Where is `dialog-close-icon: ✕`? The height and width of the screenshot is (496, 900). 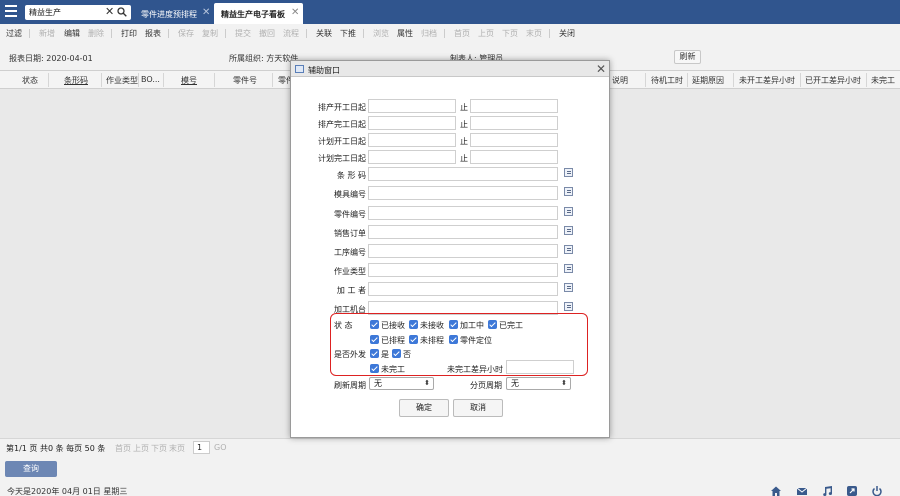
dialog-close-icon: ✕ is located at coordinates (601, 69).